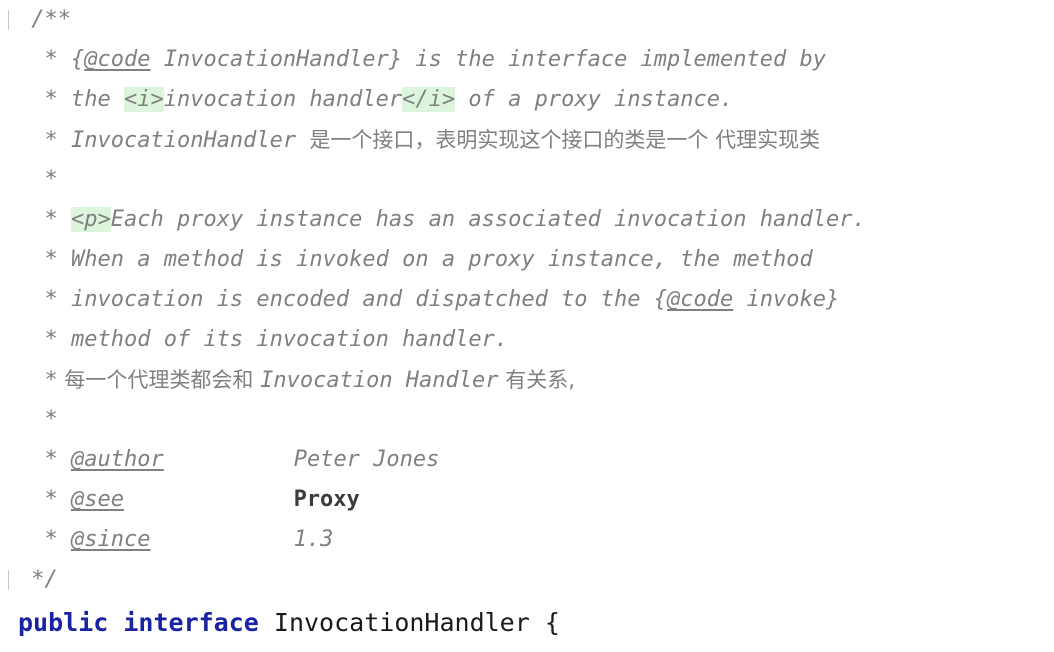 The width and height of the screenshot is (1054, 652). Describe the element at coordinates (283, 339) in the screenshot. I see `comment-text: method of its invocation handler.` at that location.